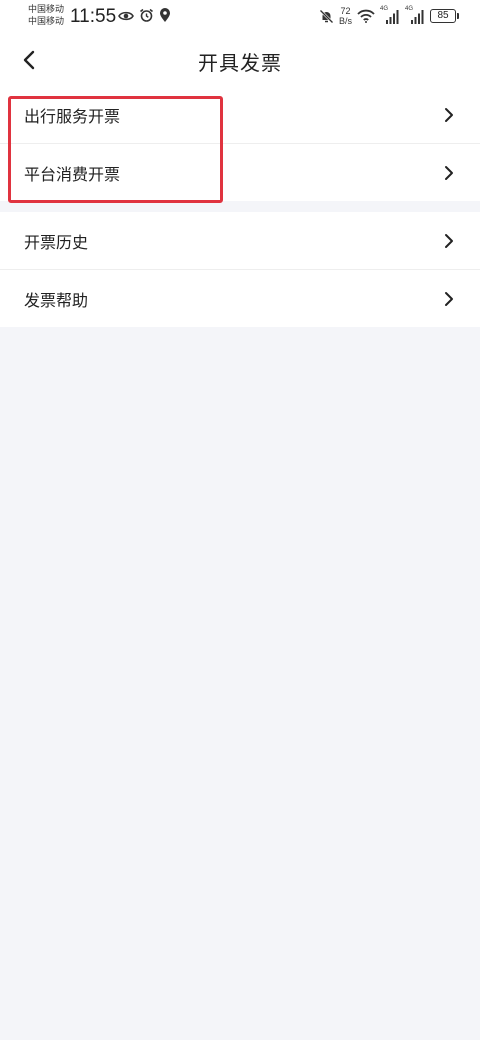  I want to click on status-left-icons, so click(144, 15).